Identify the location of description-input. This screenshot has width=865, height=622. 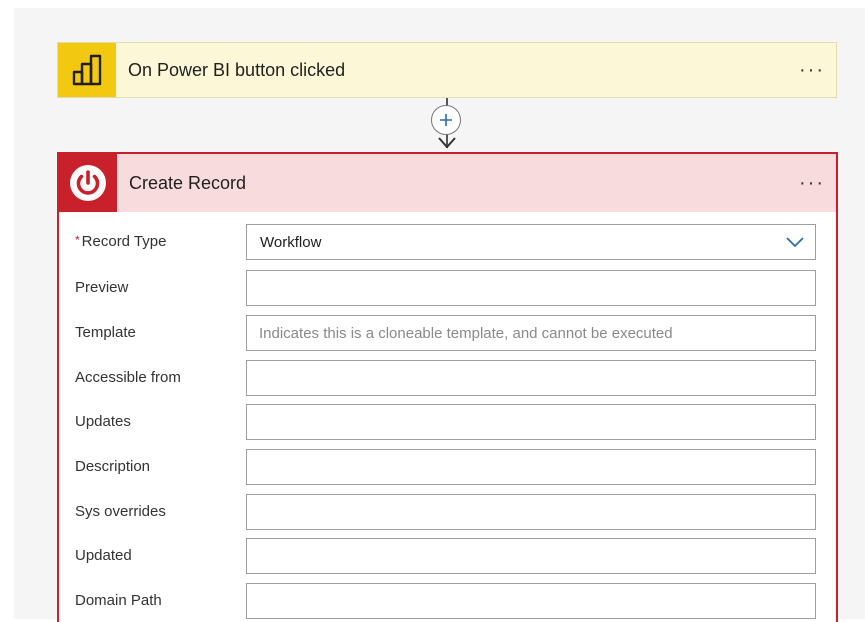
(531, 467).